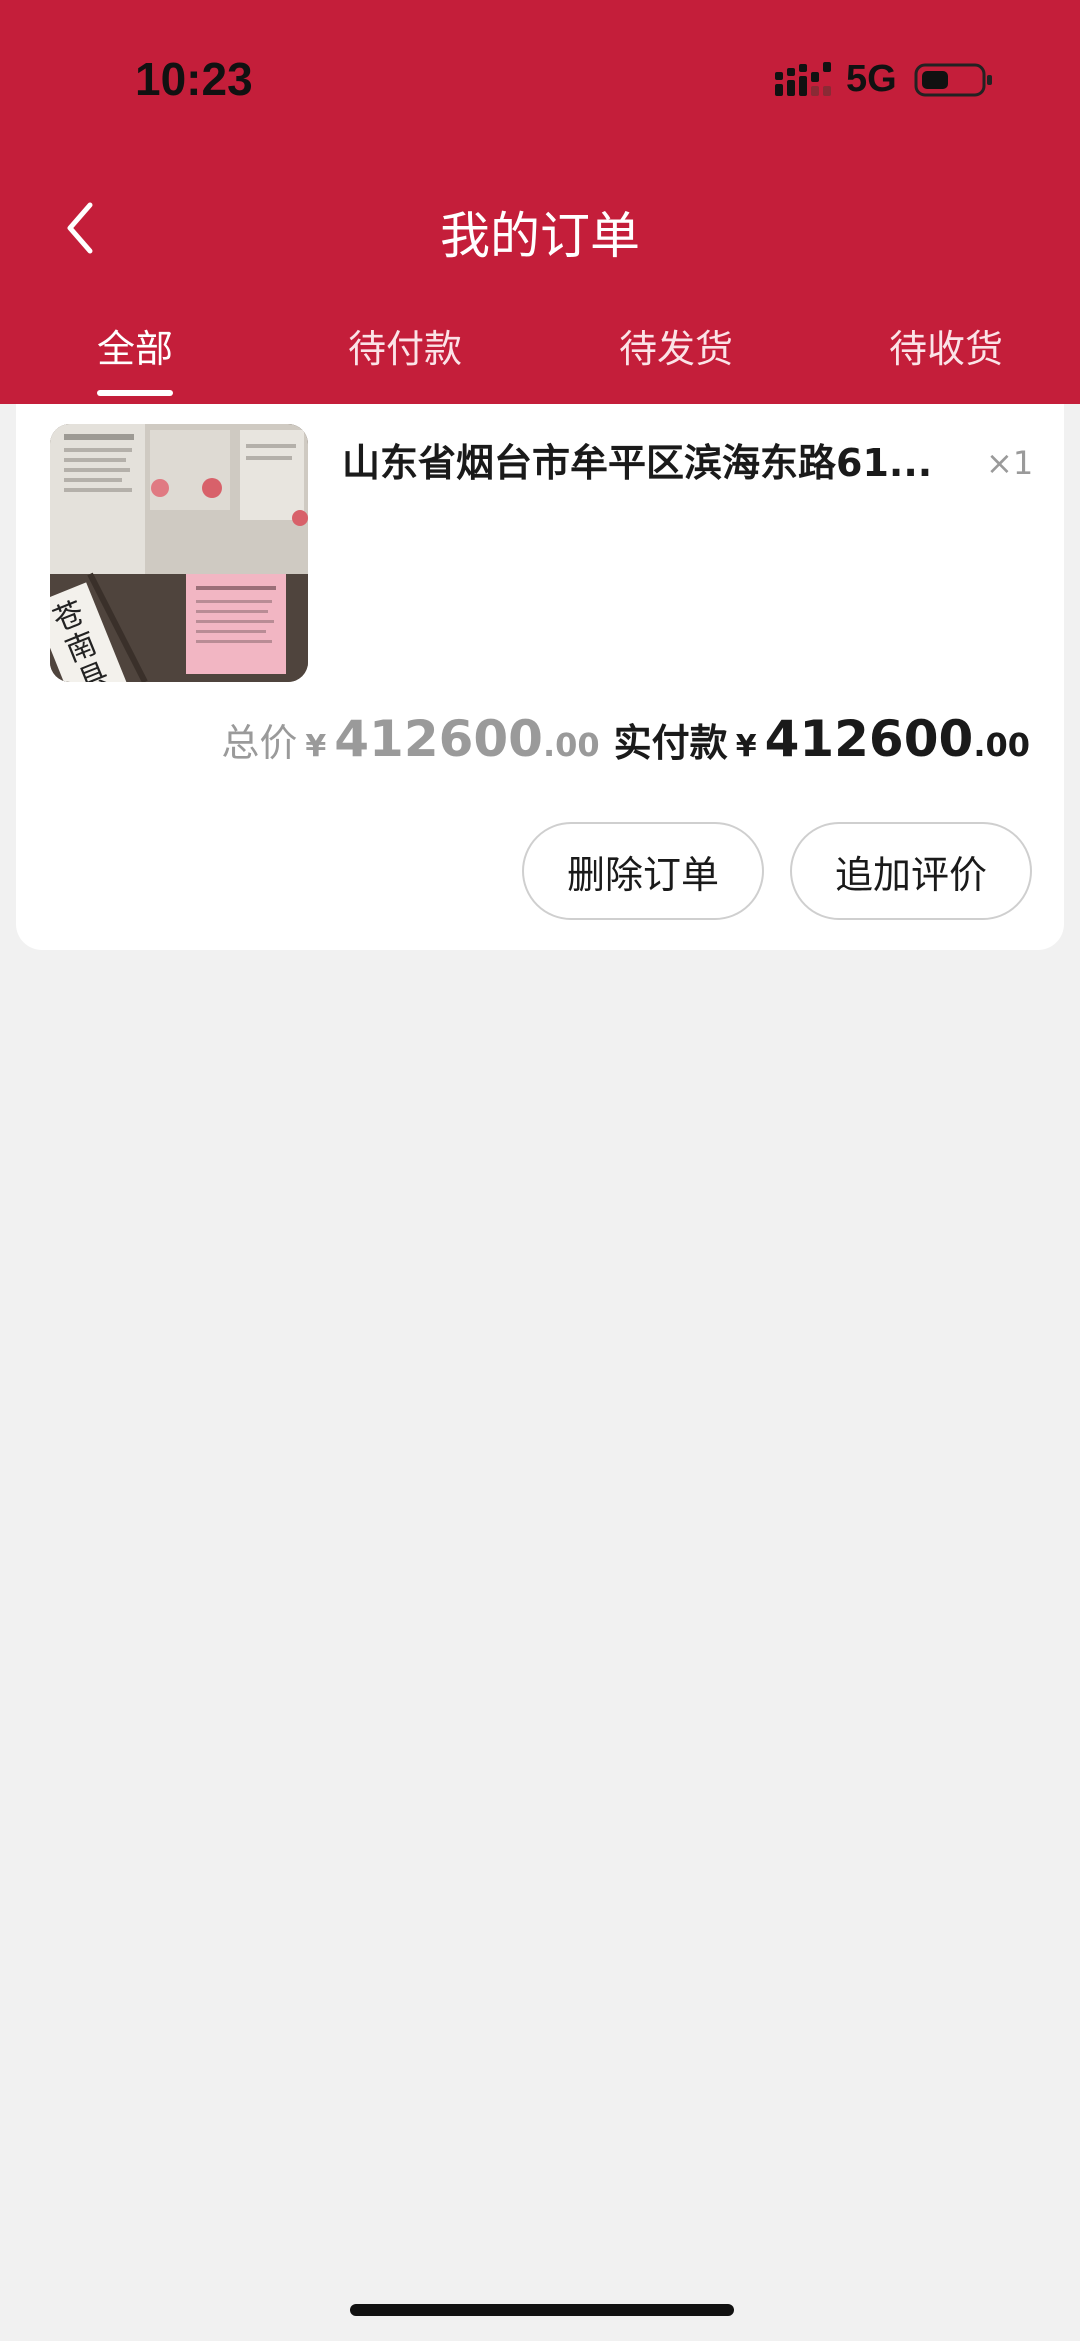  What do you see at coordinates (194, 79) in the screenshot?
I see `status-time: 10:23` at bounding box center [194, 79].